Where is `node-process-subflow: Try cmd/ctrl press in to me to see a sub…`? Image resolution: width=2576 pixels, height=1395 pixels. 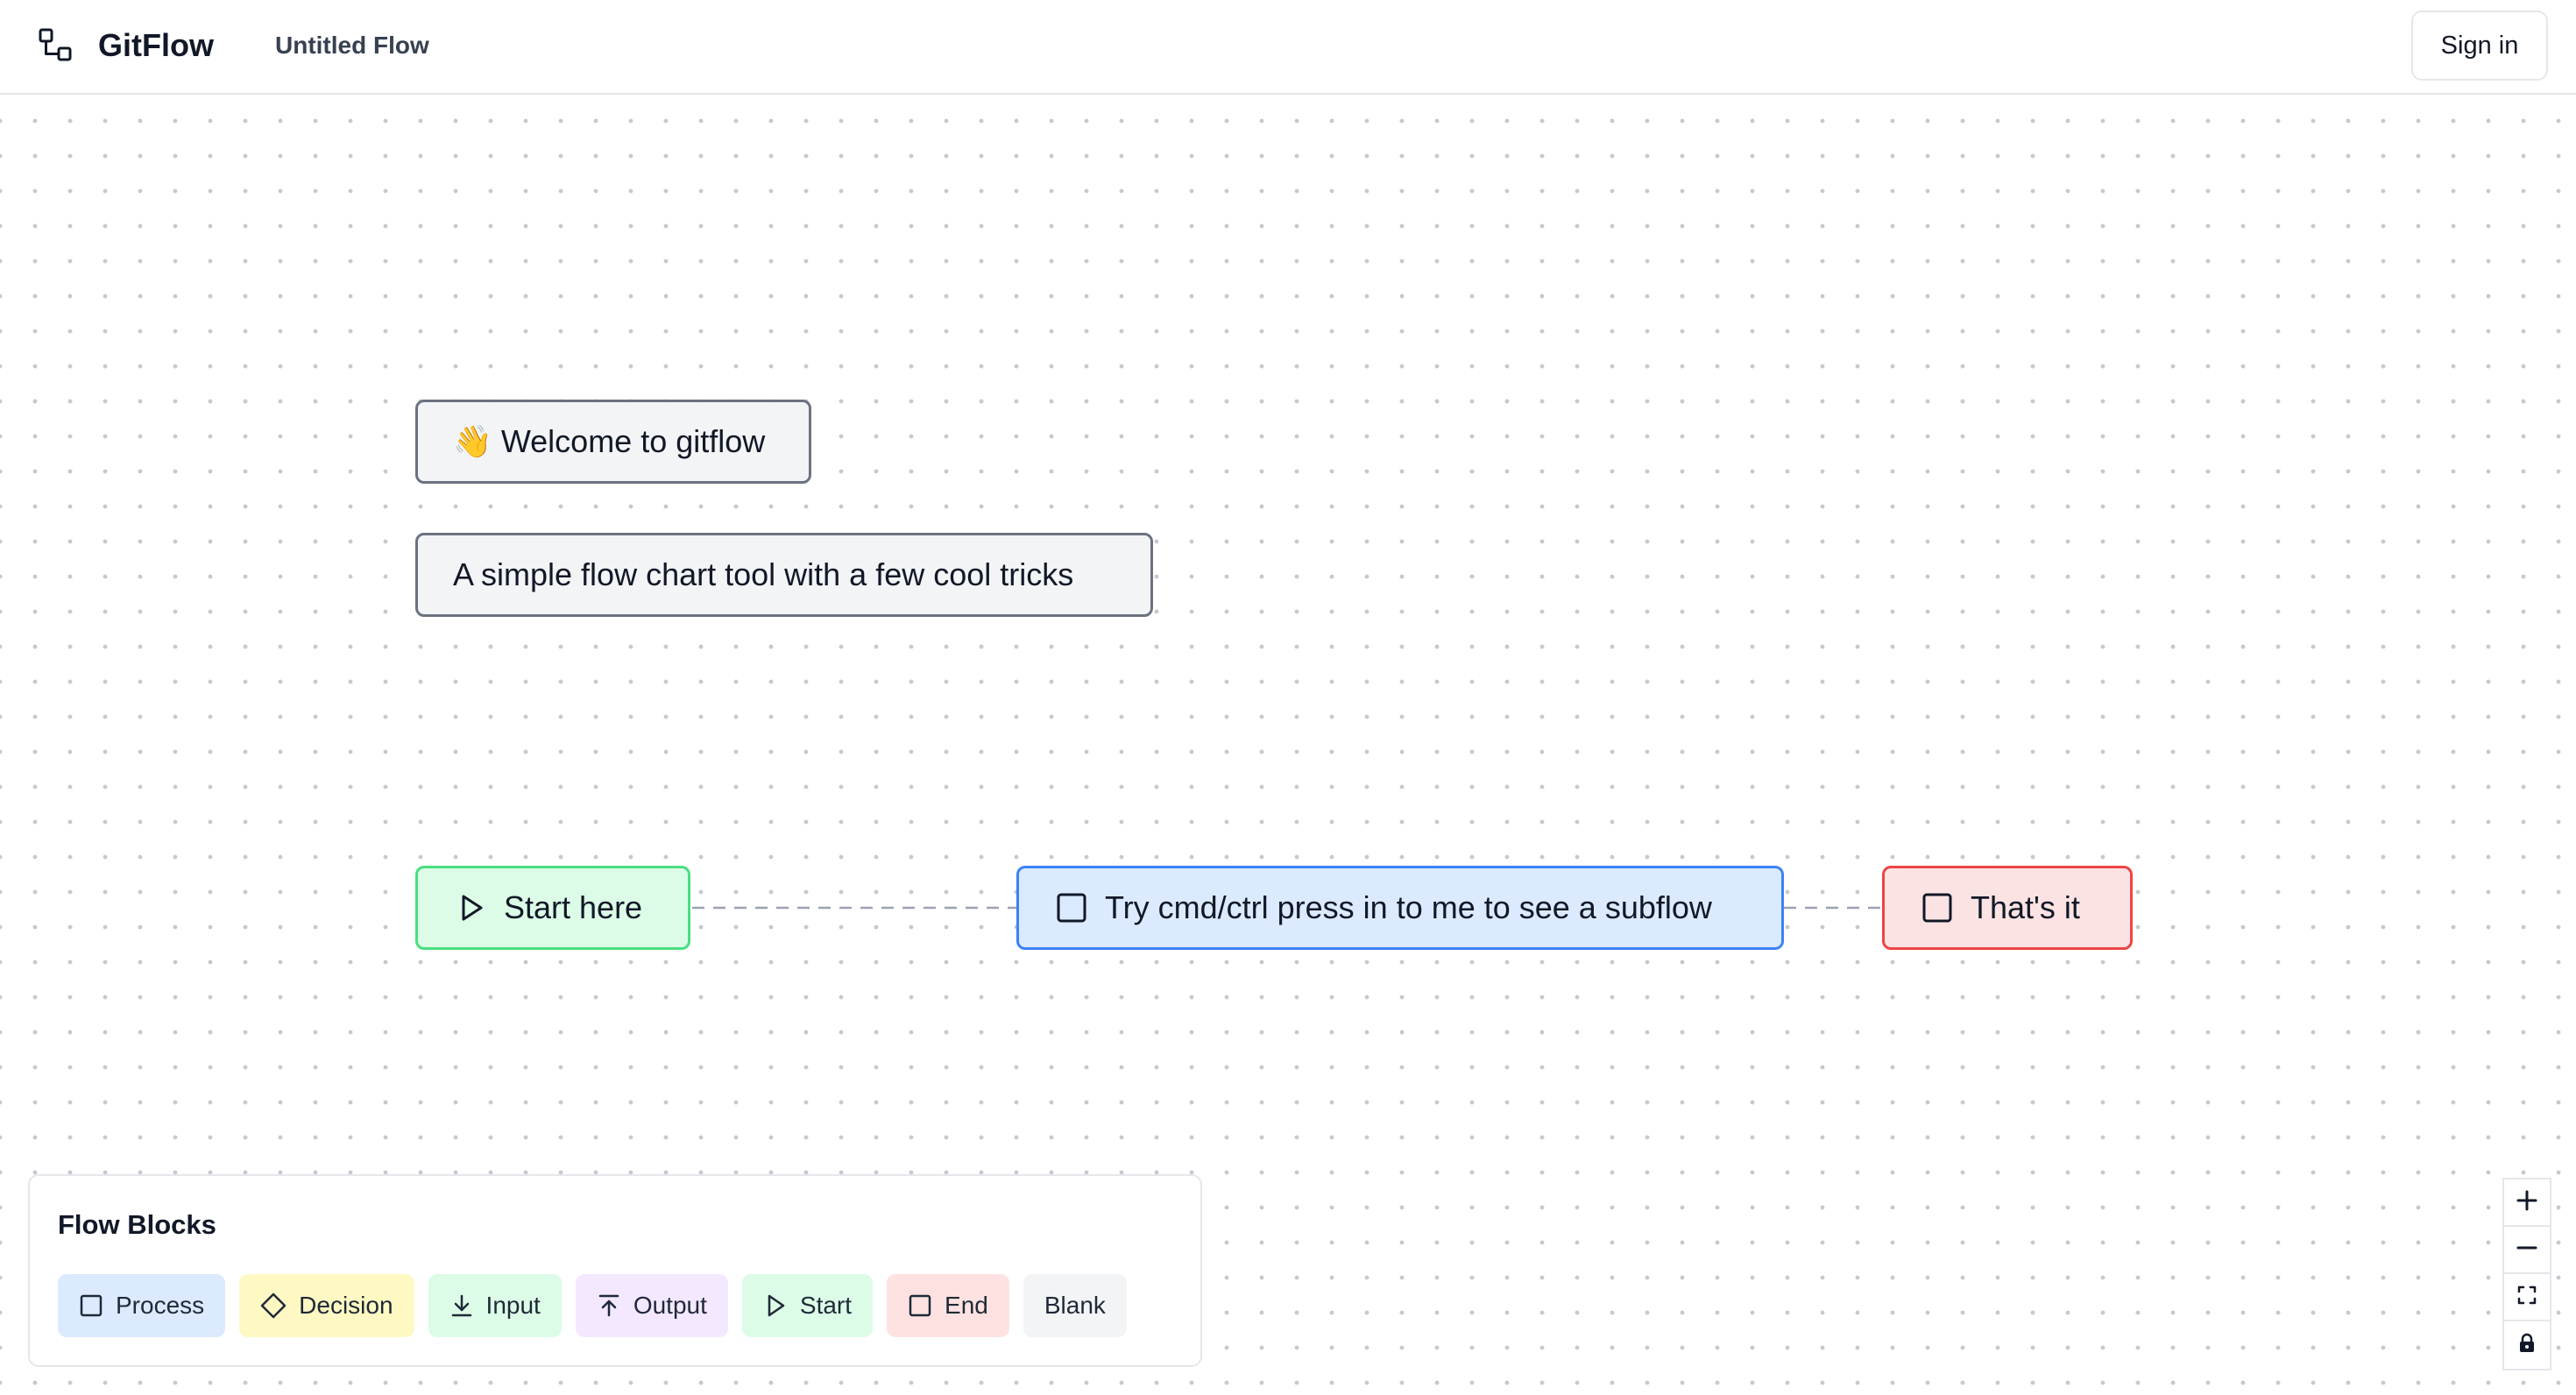
node-process-subflow: Try cmd/ctrl press in to me to see a sub… is located at coordinates (1400, 908).